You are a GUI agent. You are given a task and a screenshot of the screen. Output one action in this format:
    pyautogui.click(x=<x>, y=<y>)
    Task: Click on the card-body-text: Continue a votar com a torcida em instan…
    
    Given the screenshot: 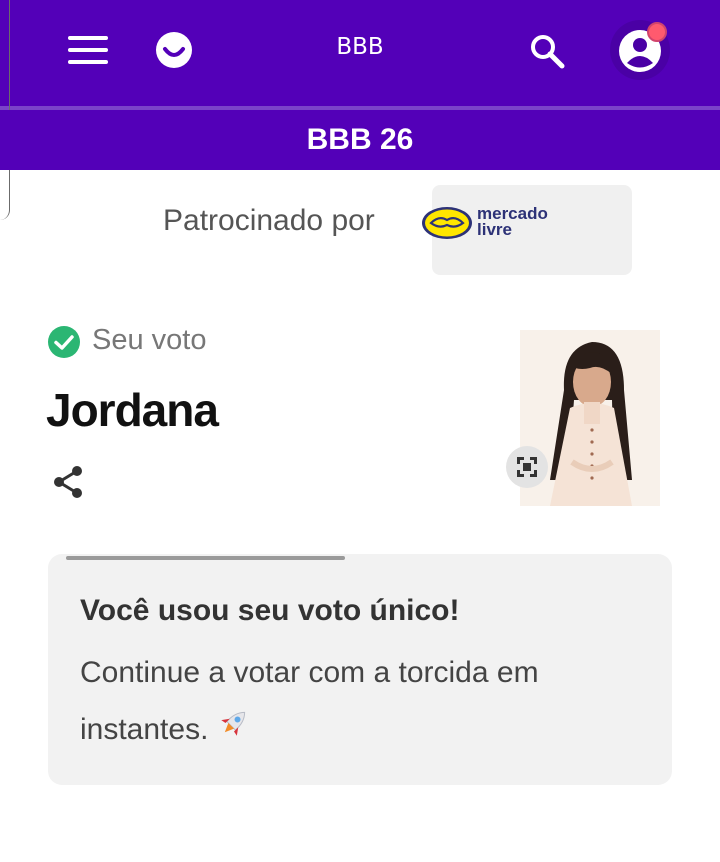 What is the action you would take?
    pyautogui.click(x=309, y=701)
    